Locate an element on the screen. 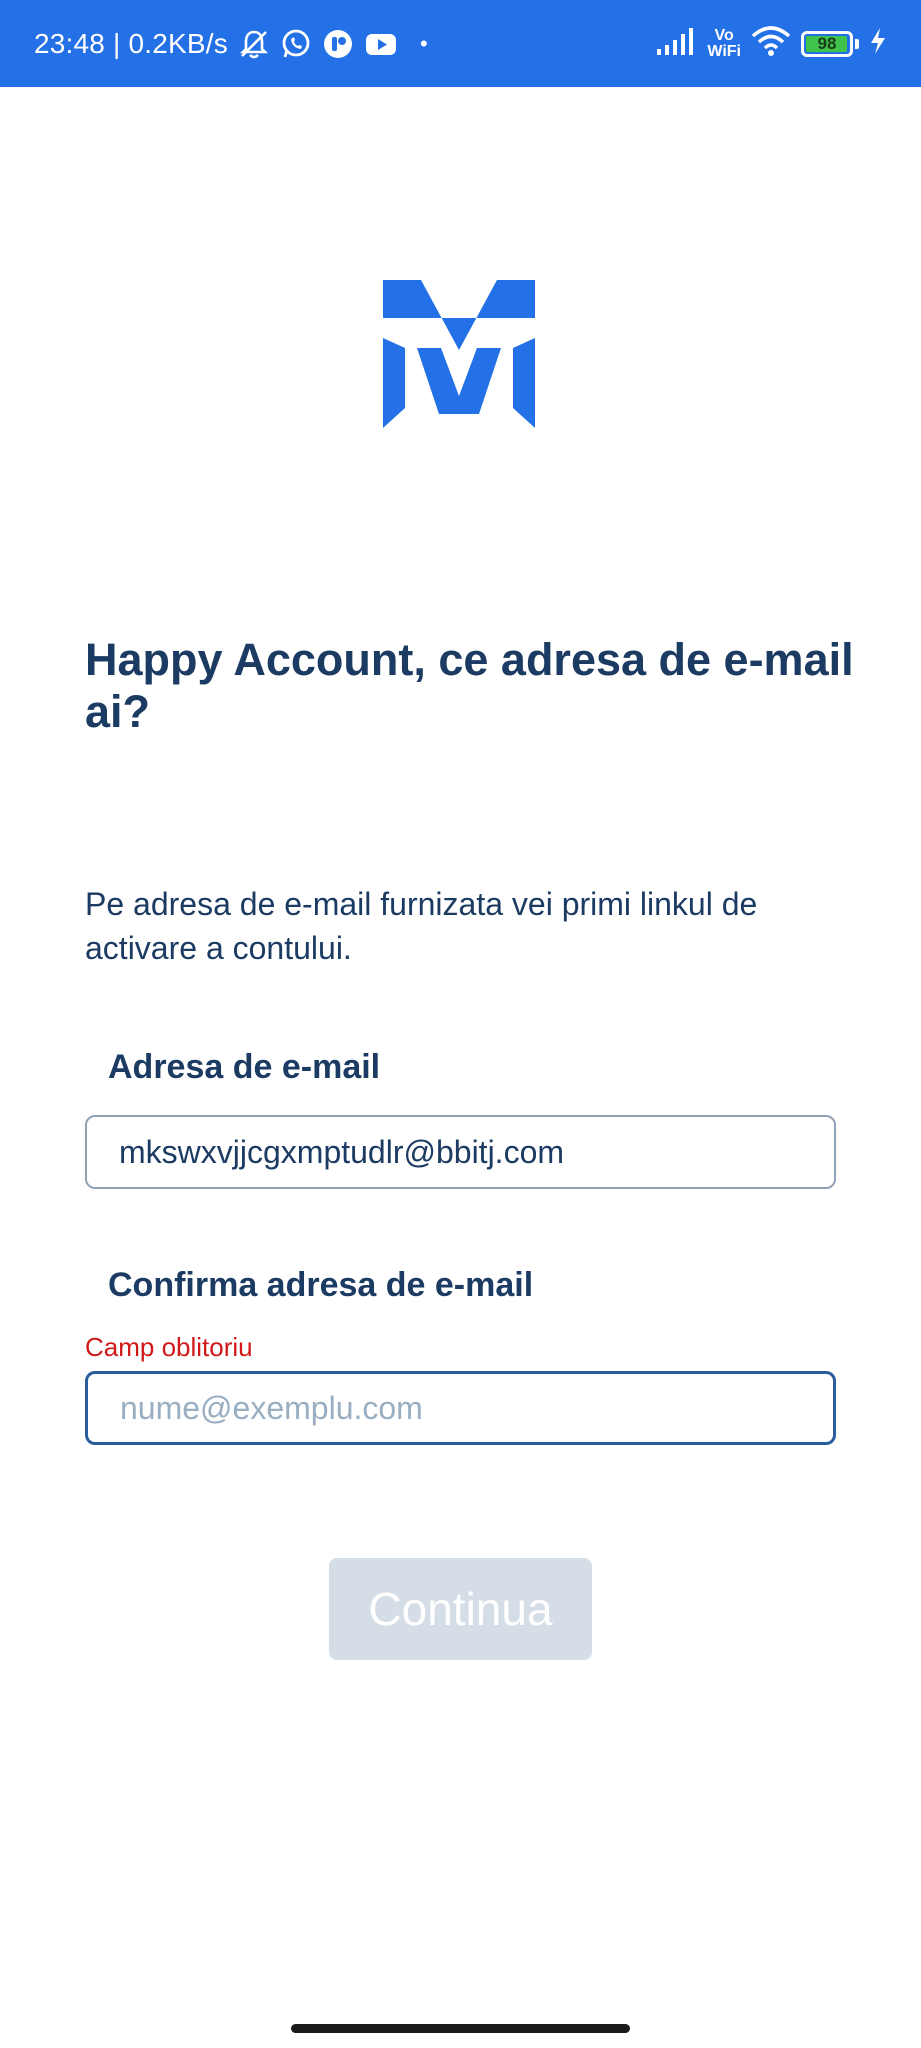  battery-level-text: 98 is located at coordinates (827, 43).